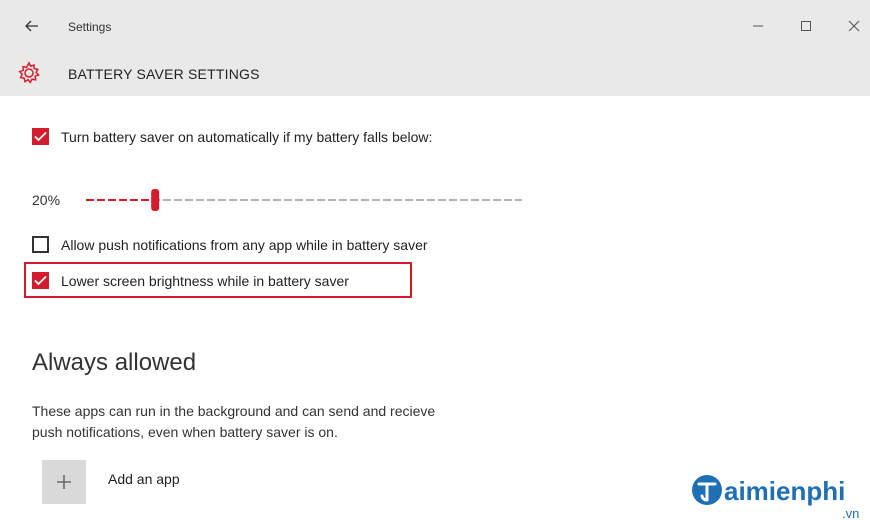 The image size is (870, 520). I want to click on slider-thumb, so click(155, 200).